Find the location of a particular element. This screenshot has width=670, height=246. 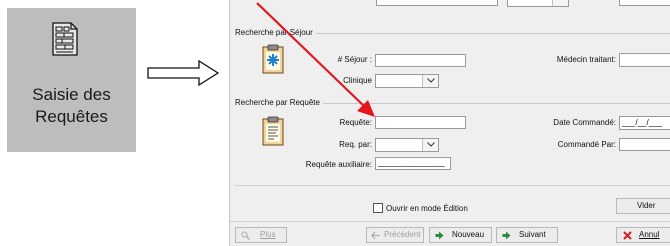

top-combo is located at coordinates (538, 3).